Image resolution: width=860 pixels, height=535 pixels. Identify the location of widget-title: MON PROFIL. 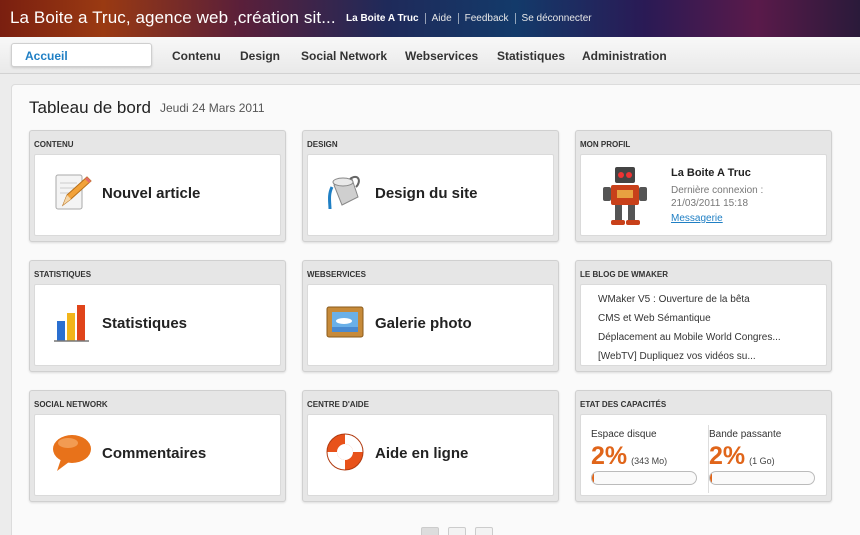
(605, 144).